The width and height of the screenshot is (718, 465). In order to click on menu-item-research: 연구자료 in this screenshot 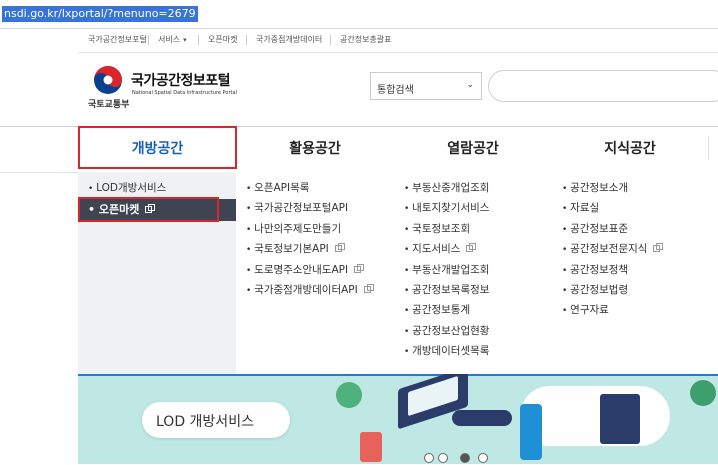, I will do `click(611, 310)`.